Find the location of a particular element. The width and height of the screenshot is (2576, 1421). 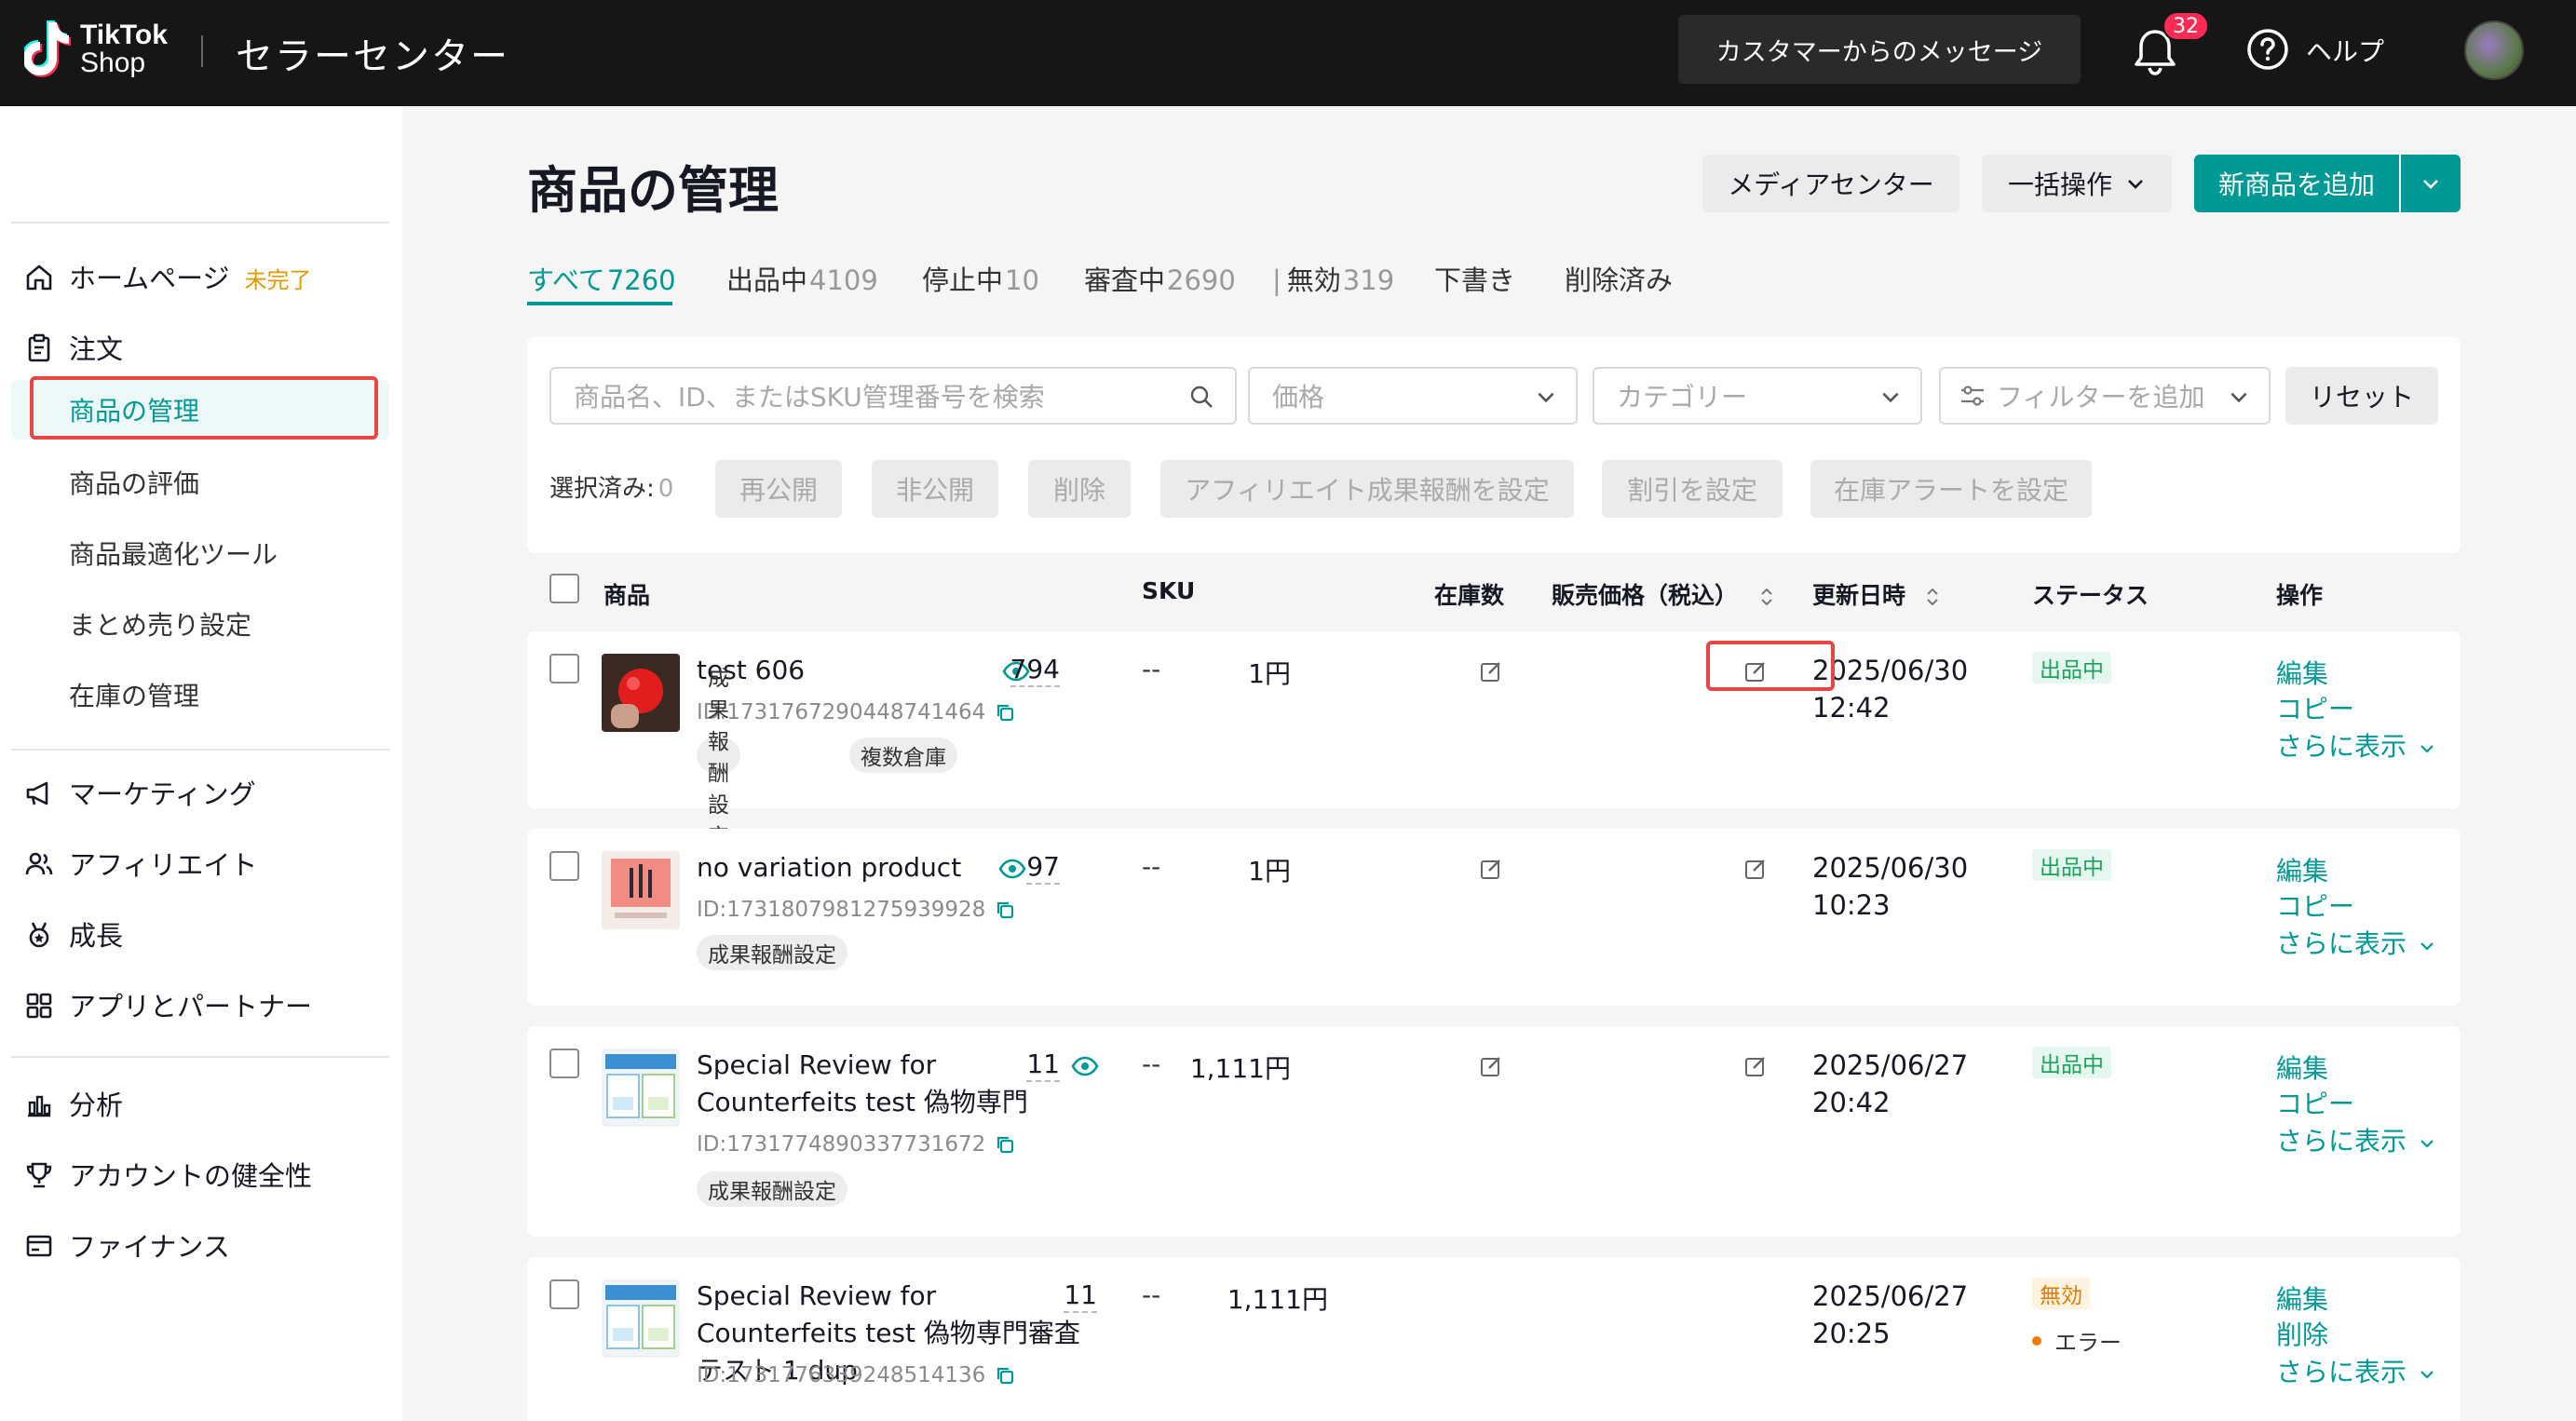

tab-all: すべて7260 is located at coordinates (601, 278).